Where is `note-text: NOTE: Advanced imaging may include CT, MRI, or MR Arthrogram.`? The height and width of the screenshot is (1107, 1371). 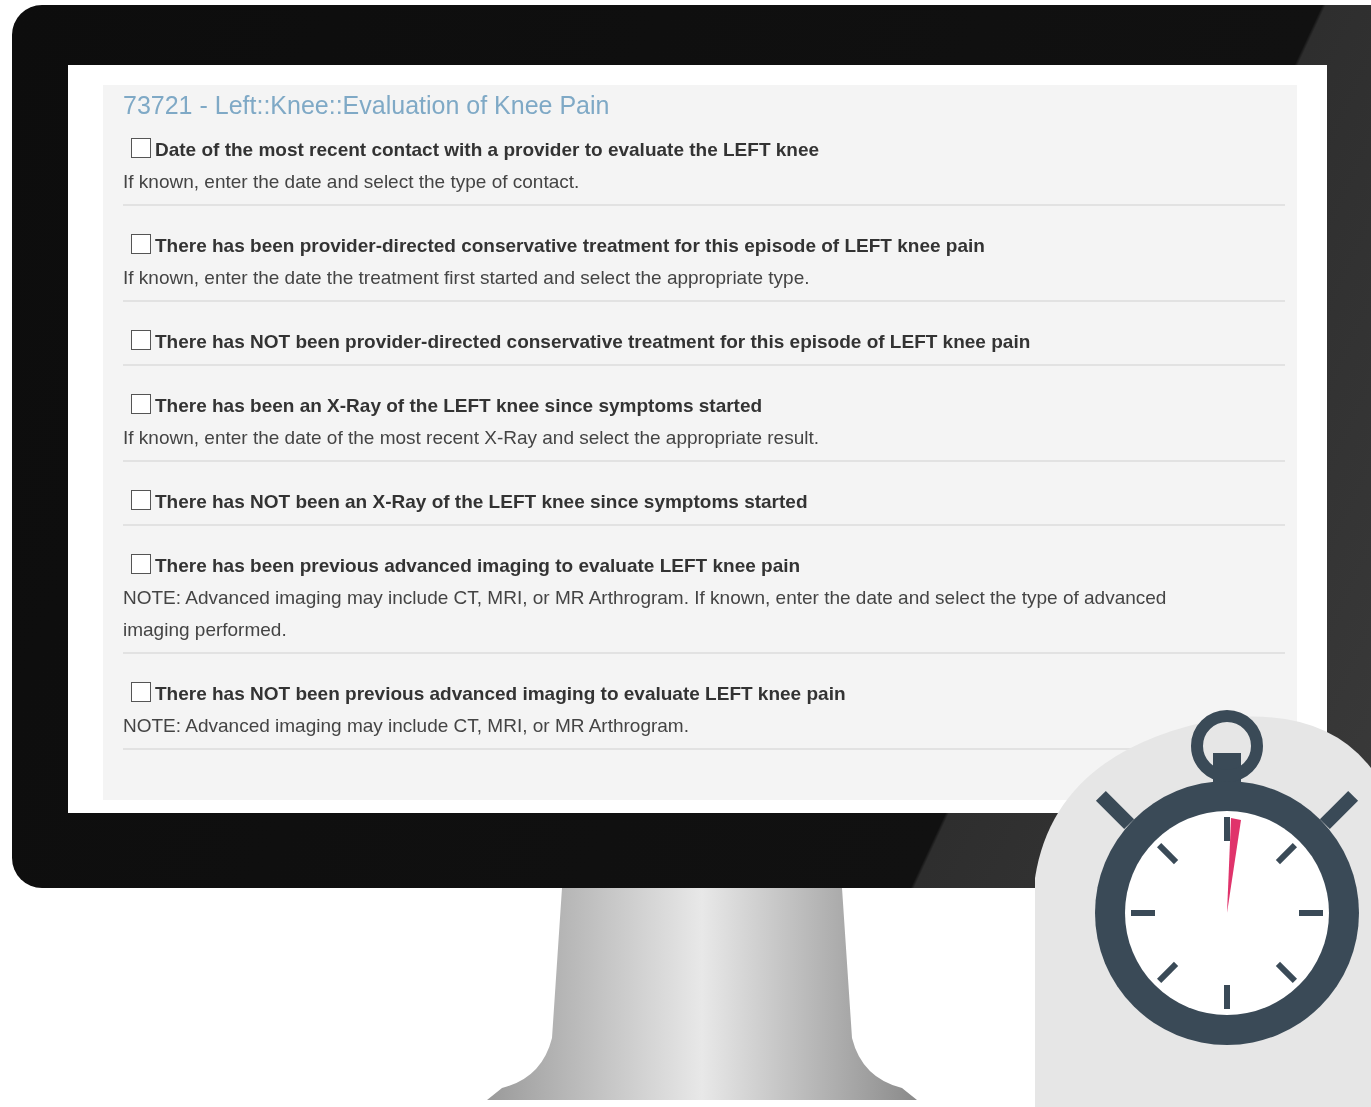
note-text: NOTE: Advanced imaging may include CT, MRI, or MR Arthrogram. is located at coordinates (406, 726).